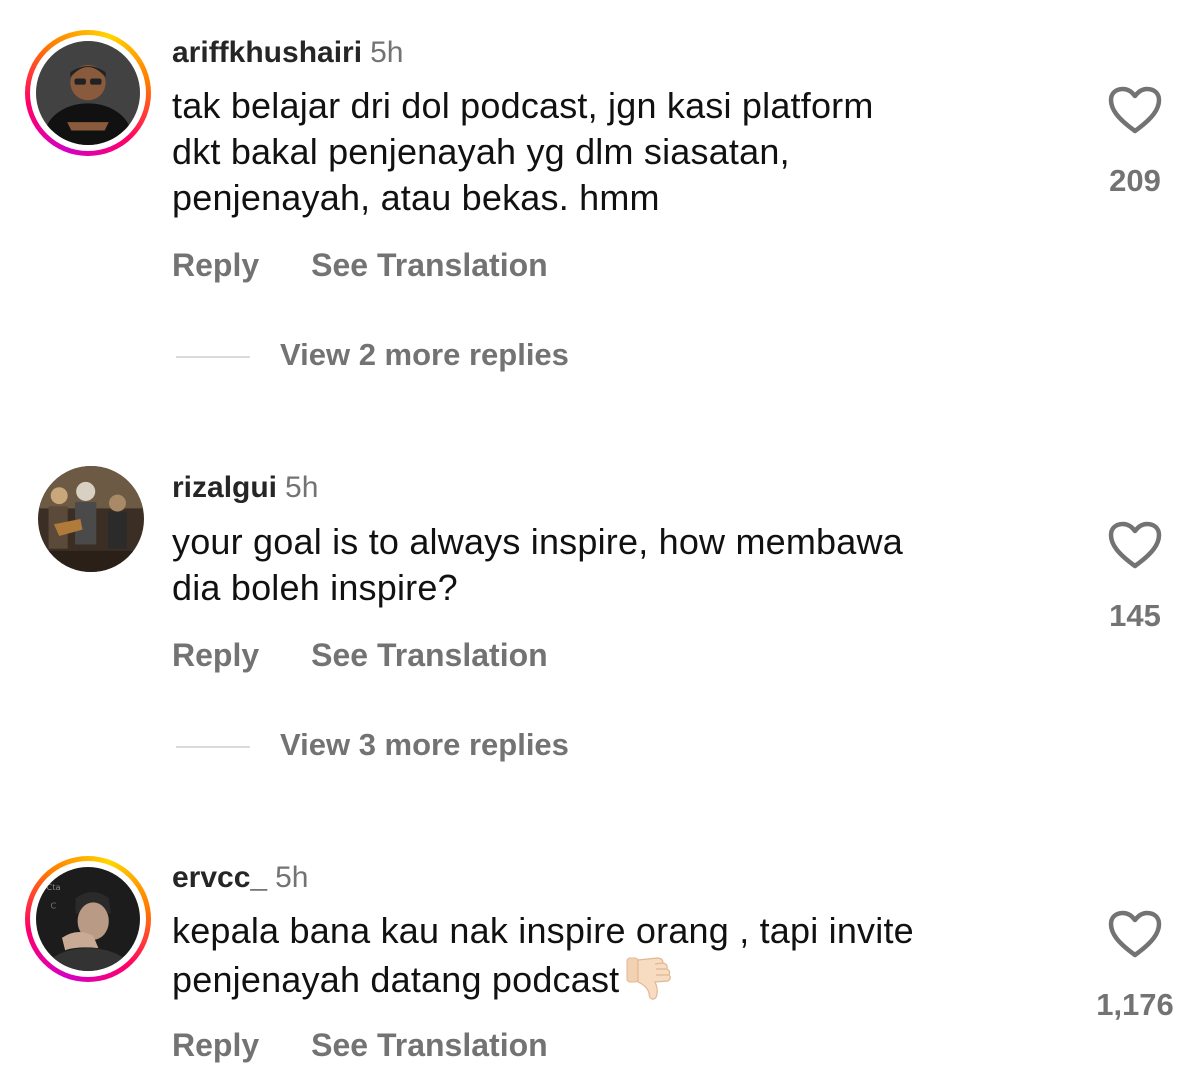  I want to click on profile-photo-icon: Cta C, so click(88, 919).